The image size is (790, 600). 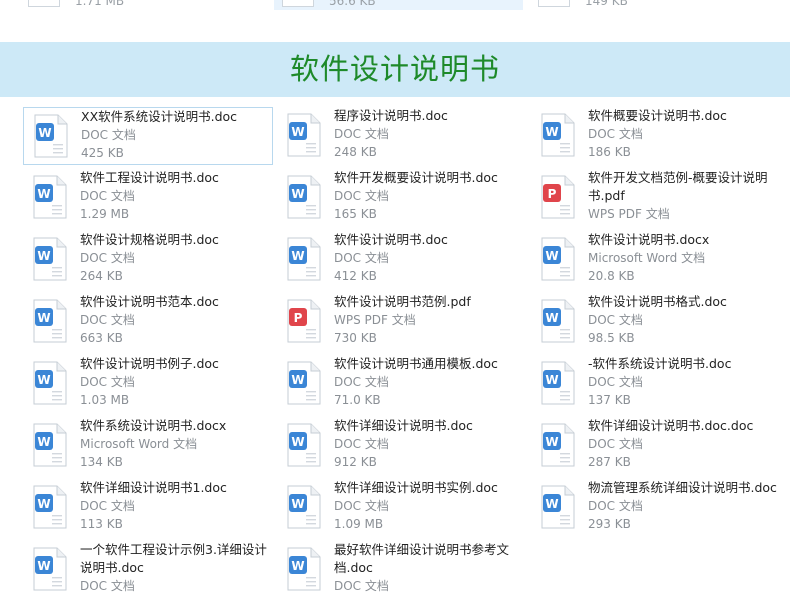 What do you see at coordinates (153, 425) in the screenshot?
I see `file-name: 软件系统设计说明书.docx` at bounding box center [153, 425].